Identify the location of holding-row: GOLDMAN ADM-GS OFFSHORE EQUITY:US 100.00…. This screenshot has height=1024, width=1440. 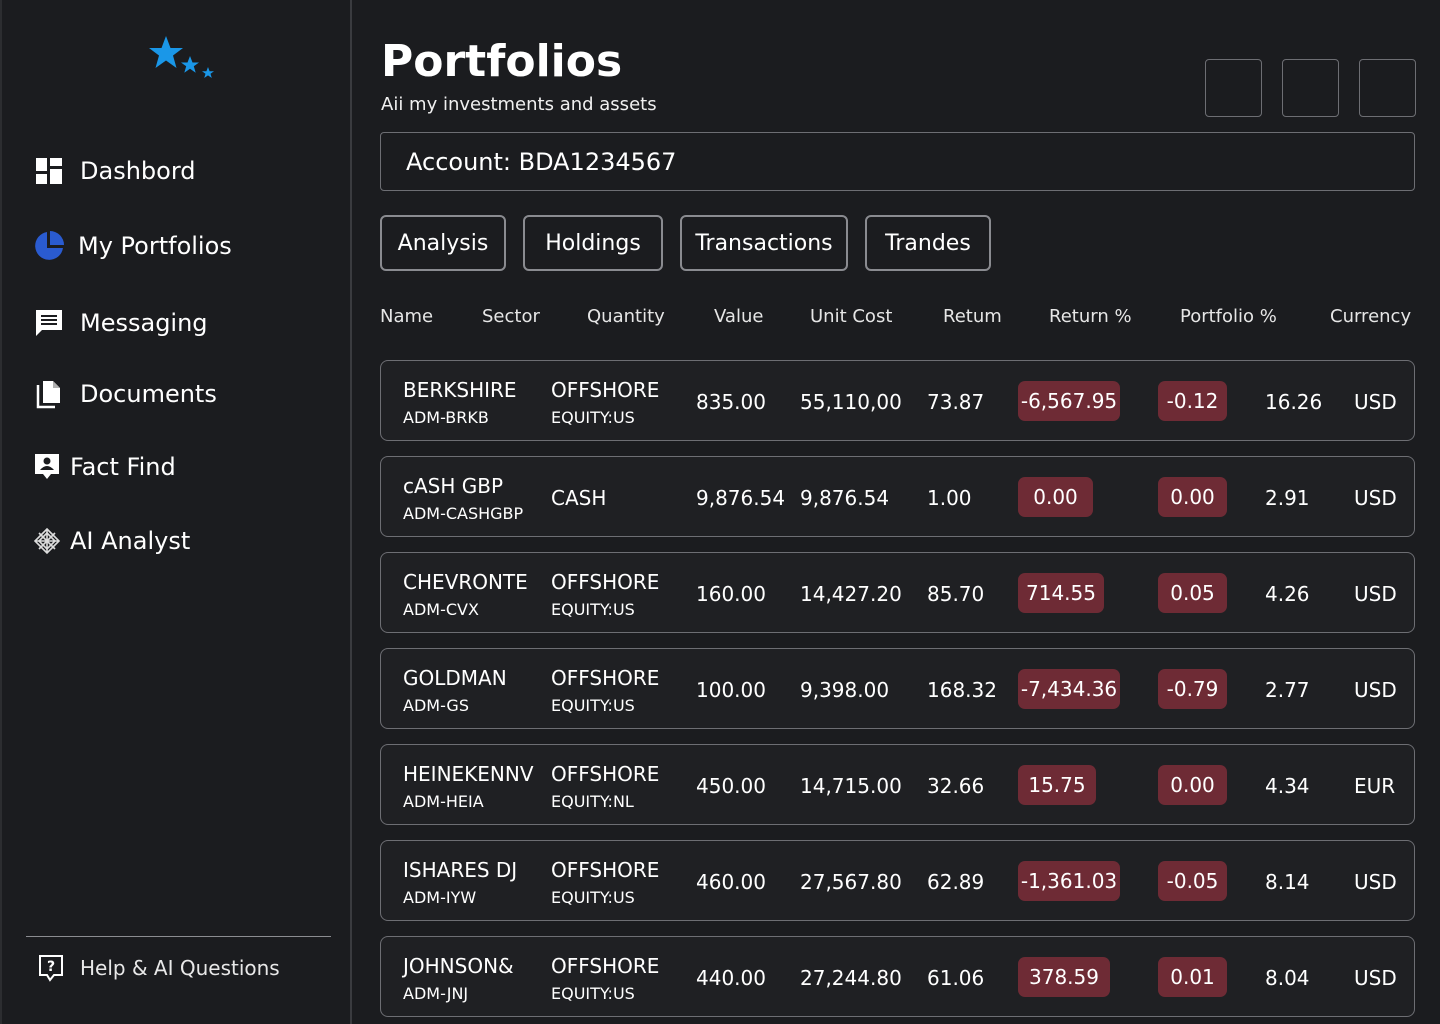
(897, 688).